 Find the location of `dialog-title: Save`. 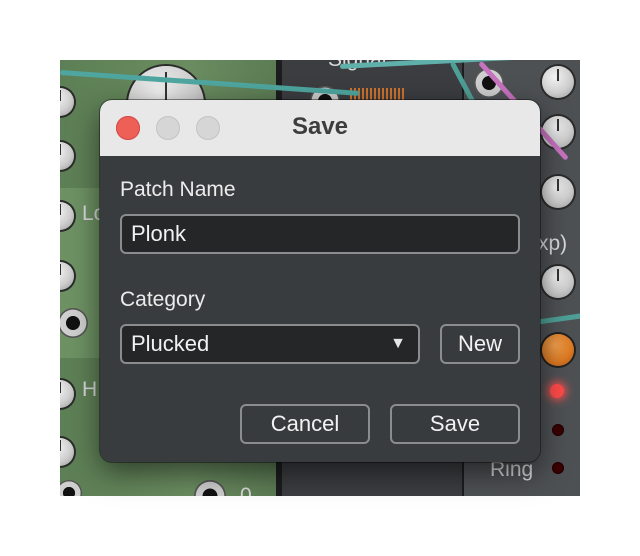

dialog-title: Save is located at coordinates (320, 126).